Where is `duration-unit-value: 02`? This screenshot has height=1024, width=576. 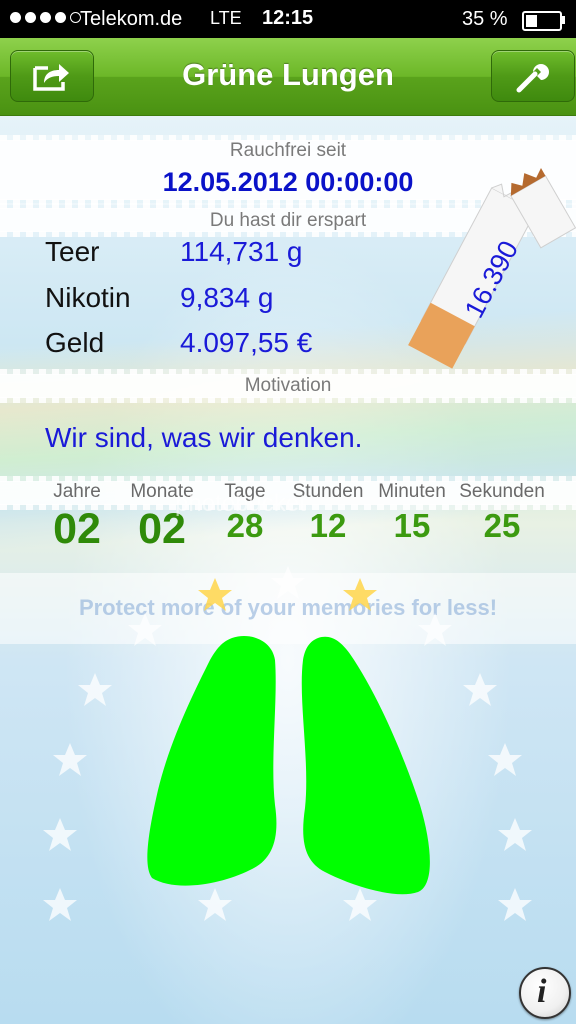
duration-unit-value: 02 is located at coordinates (77, 529).